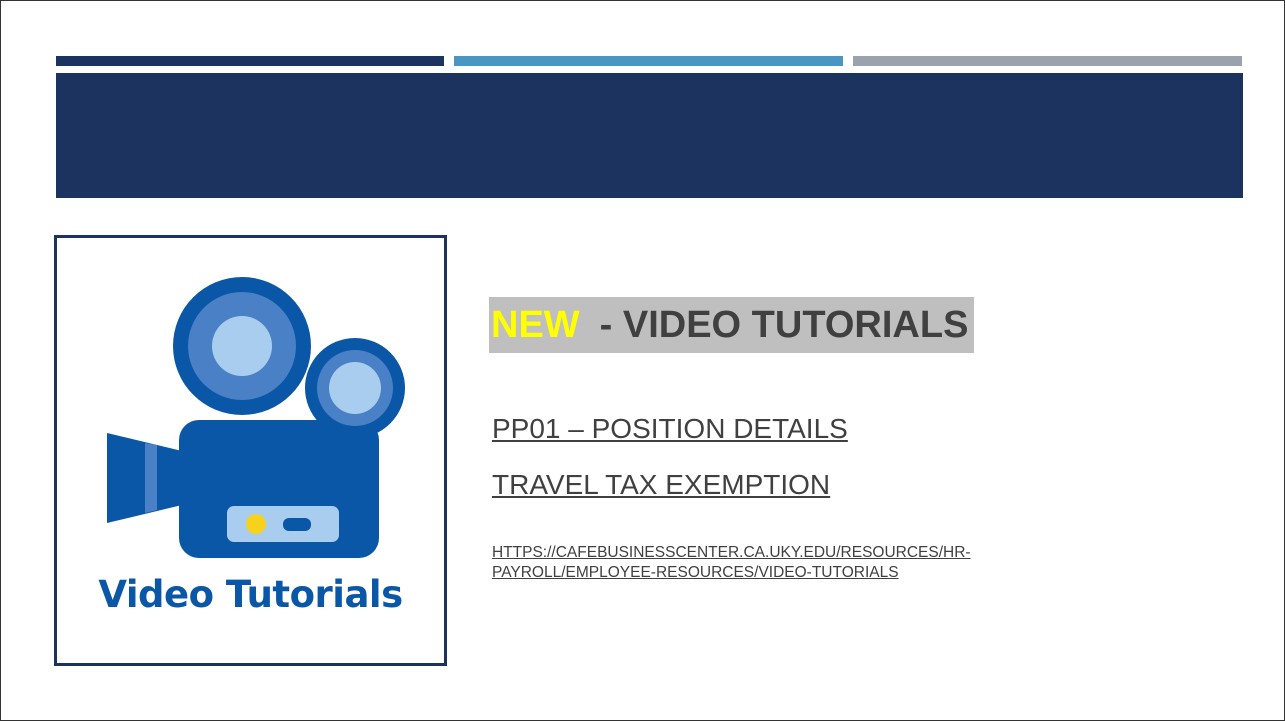  I want to click on image-caption: Video Tutorials, so click(250, 594).